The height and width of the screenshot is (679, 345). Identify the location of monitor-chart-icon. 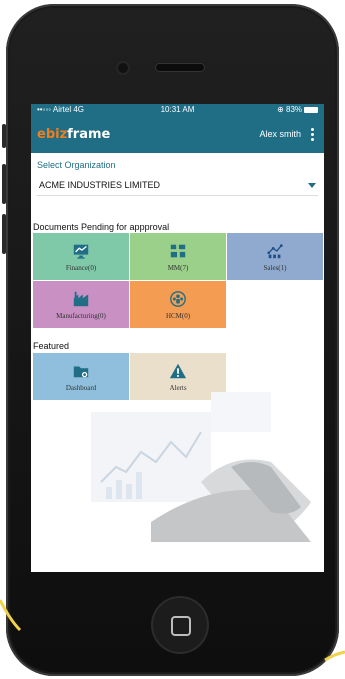
(81, 251).